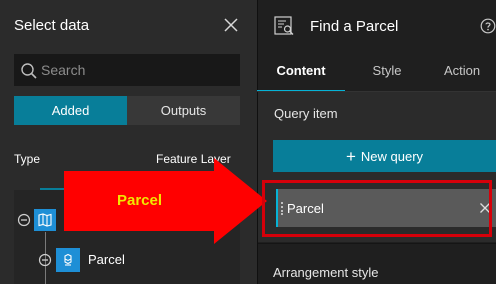  Describe the element at coordinates (138, 70) in the screenshot. I see `search-input` at that location.